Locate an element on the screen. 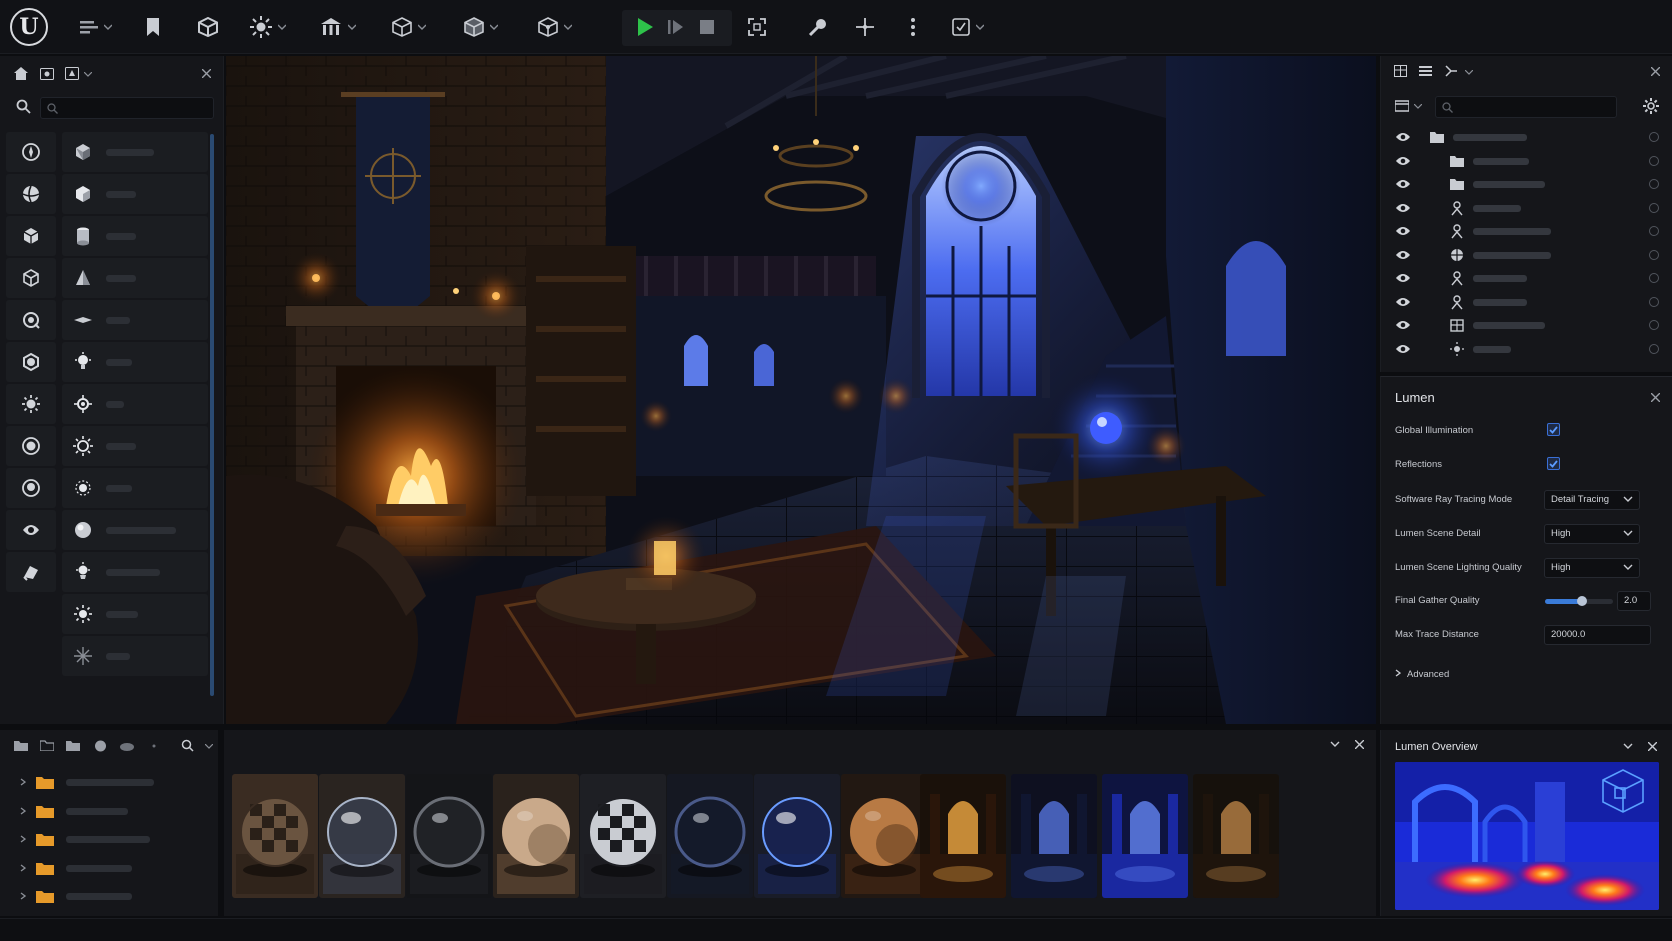  folder-open-icon is located at coordinates (47, 745).